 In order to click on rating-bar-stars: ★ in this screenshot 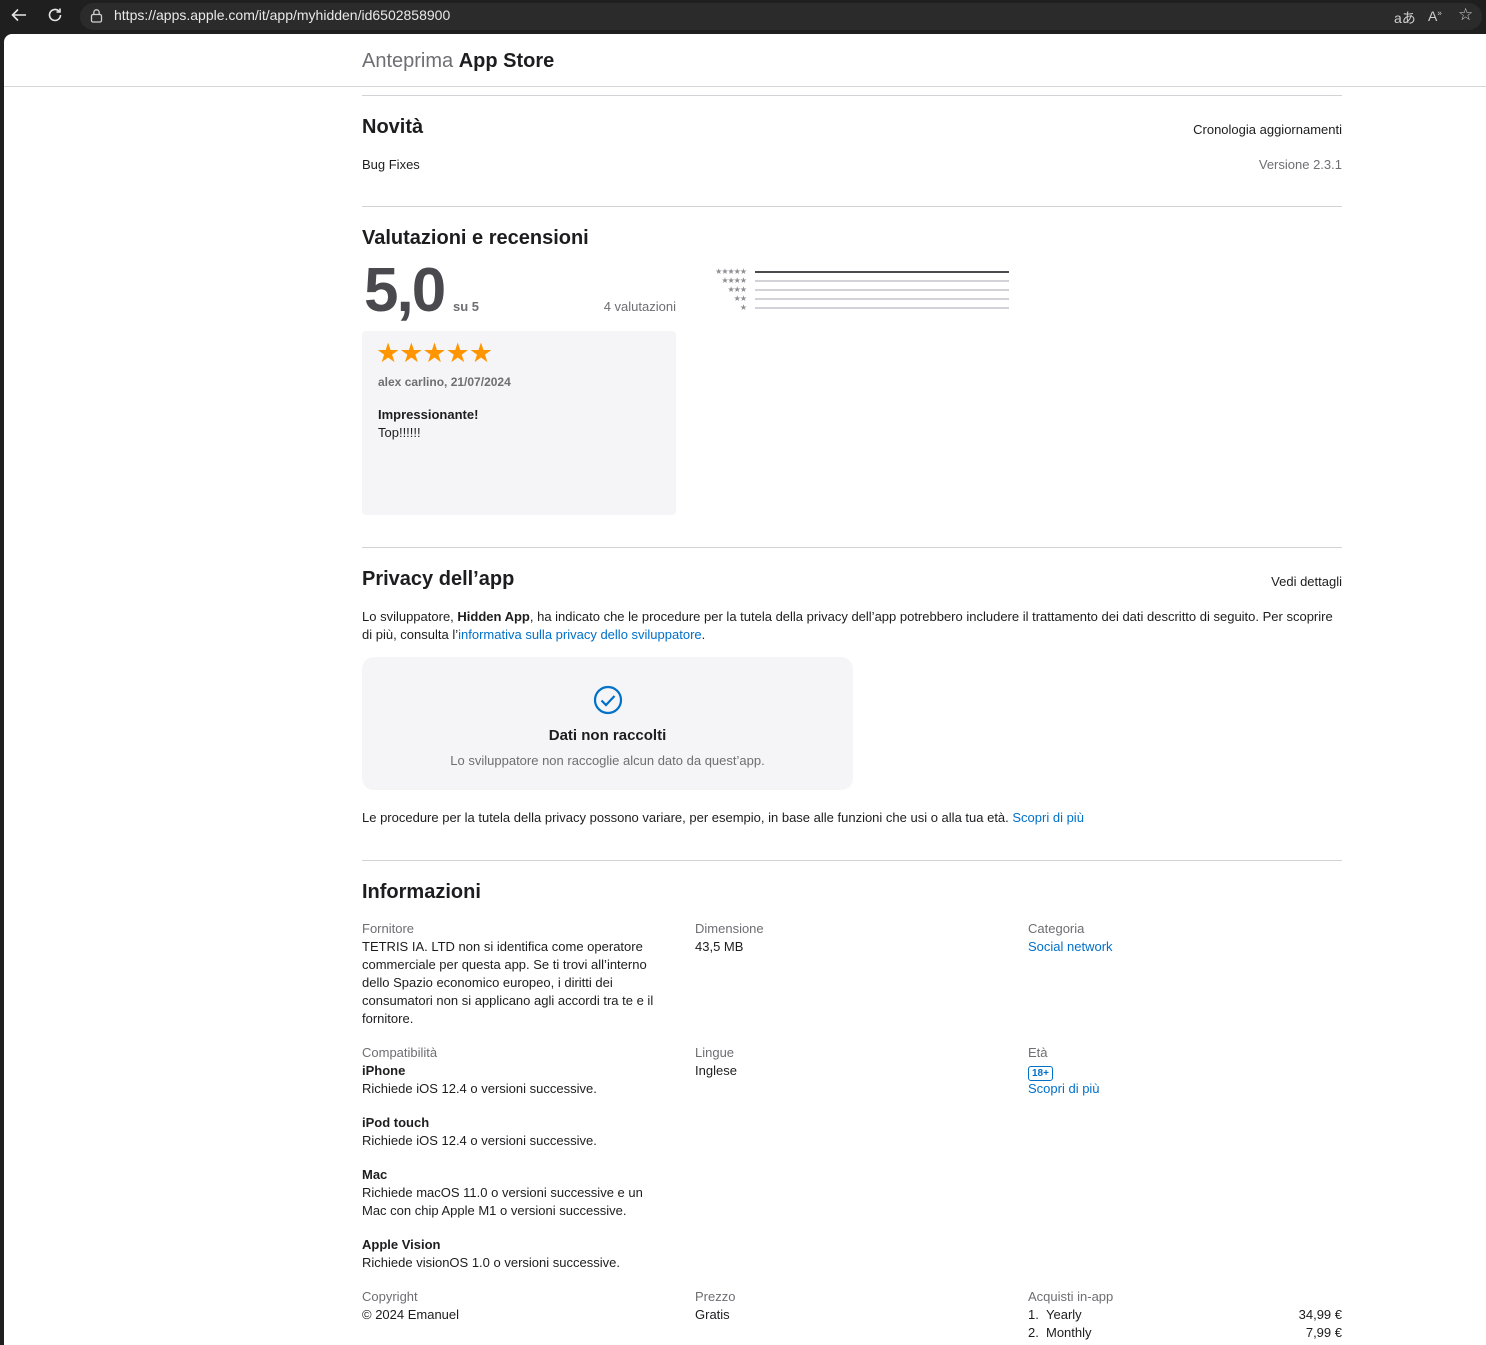, I will do `click(743, 307)`.